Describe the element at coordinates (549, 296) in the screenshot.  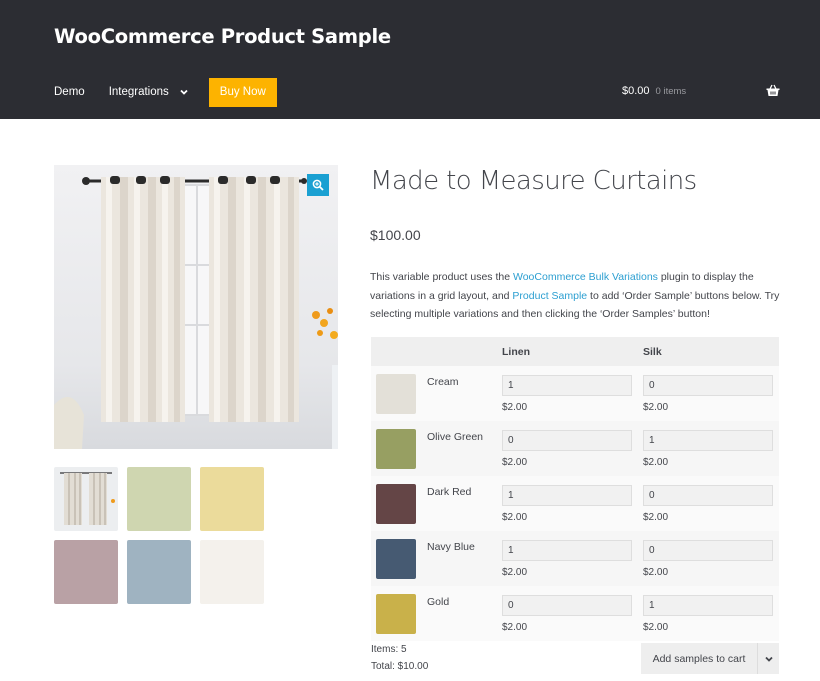
I see `product-sample-link: Product Sample` at that location.